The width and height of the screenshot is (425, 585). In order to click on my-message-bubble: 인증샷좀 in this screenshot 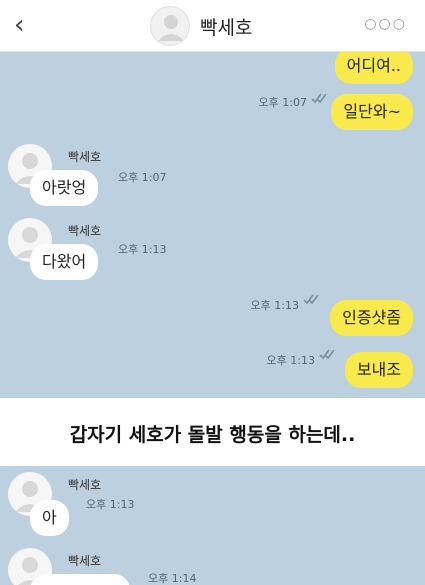, I will do `click(371, 318)`.